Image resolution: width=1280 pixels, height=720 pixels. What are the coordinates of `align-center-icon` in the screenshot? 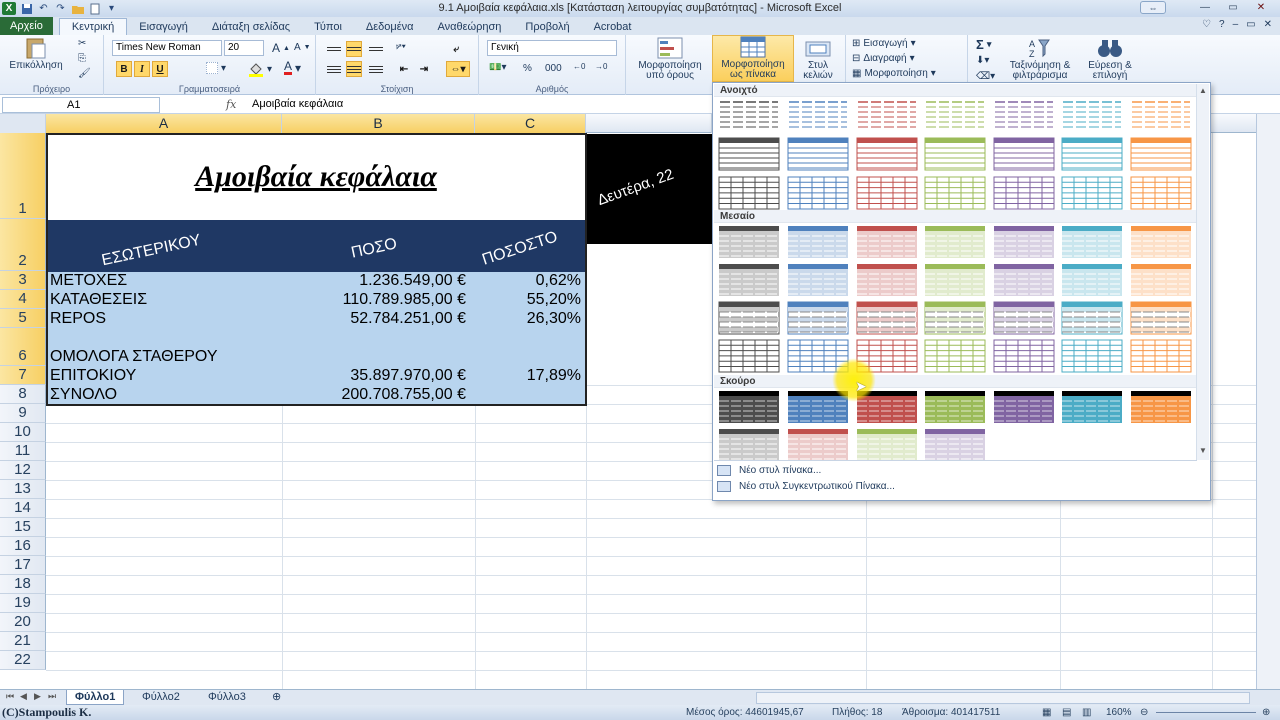 It's located at (354, 69).